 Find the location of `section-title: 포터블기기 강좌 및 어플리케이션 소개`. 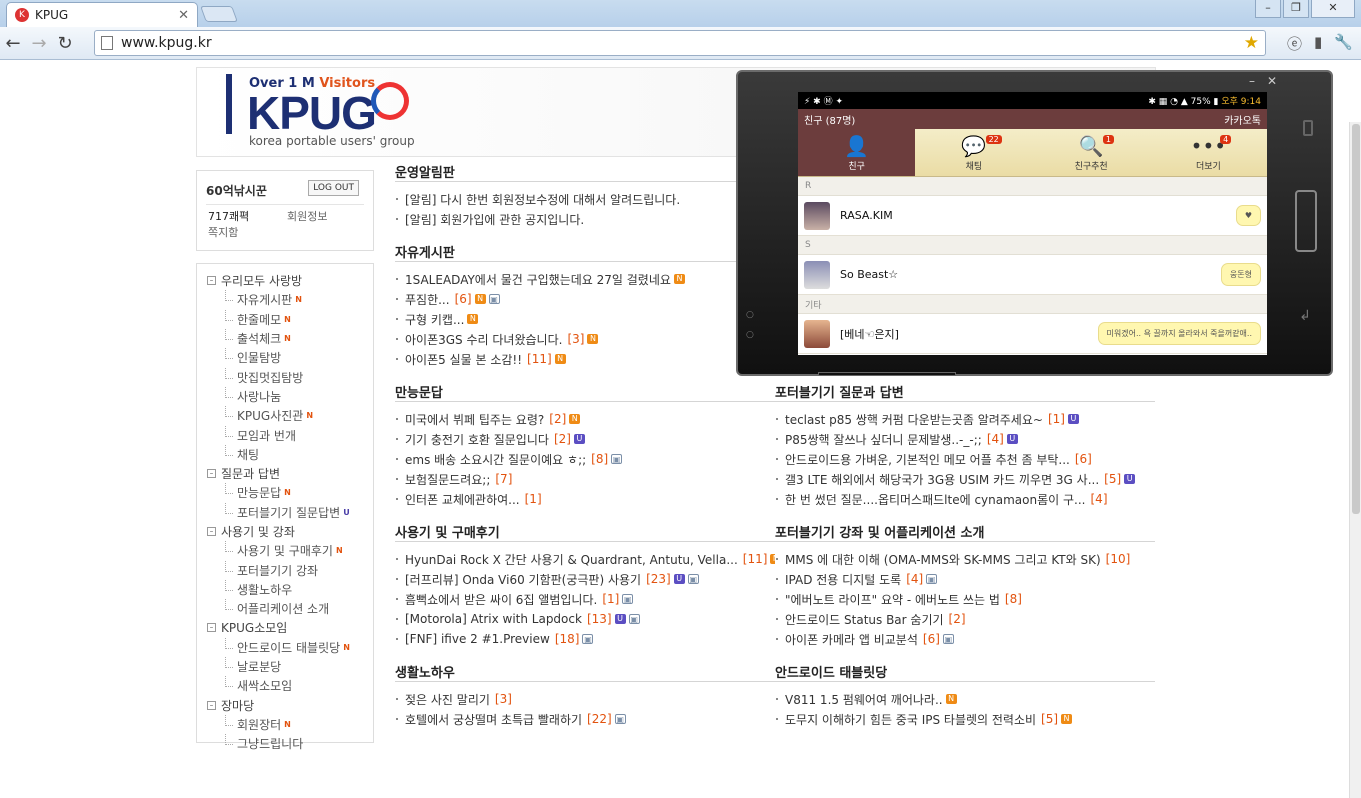

section-title: 포터블기기 강좌 및 어플리케이션 소개 is located at coordinates (965, 531).